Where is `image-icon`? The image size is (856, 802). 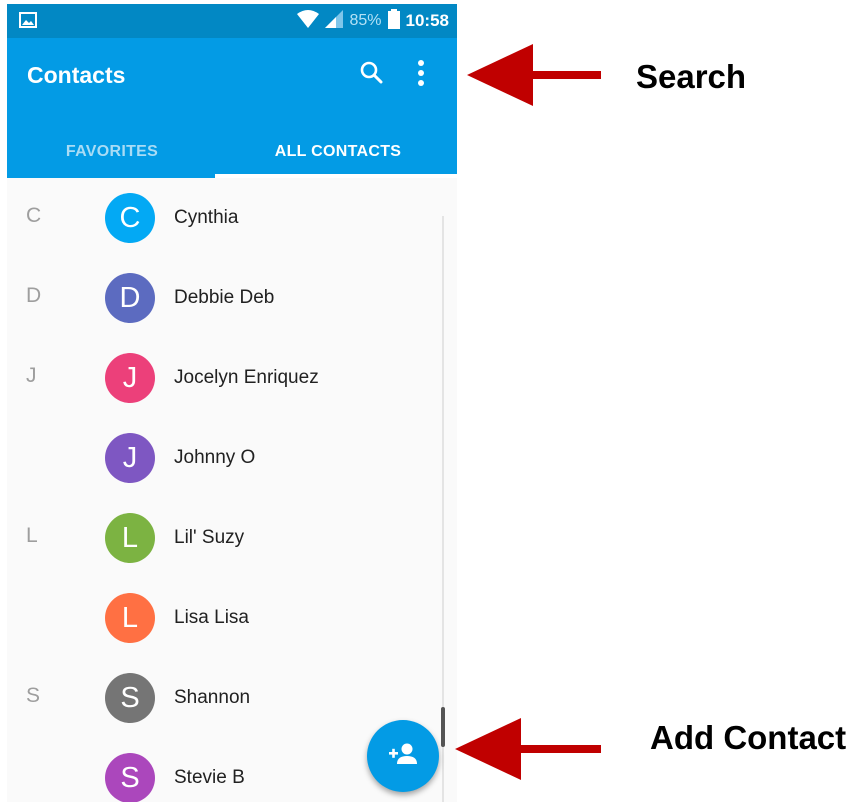
image-icon is located at coordinates (28, 22).